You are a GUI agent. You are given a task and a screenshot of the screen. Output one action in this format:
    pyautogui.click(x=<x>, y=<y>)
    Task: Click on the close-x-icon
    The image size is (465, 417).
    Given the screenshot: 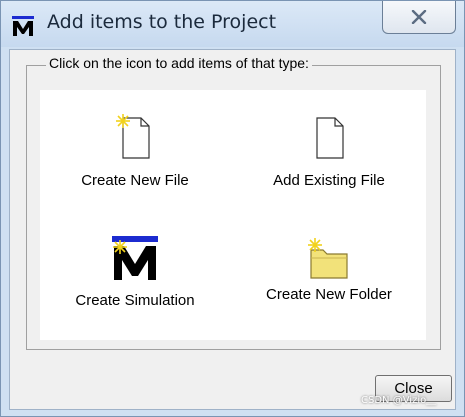 What is the action you would take?
    pyautogui.click(x=419, y=17)
    